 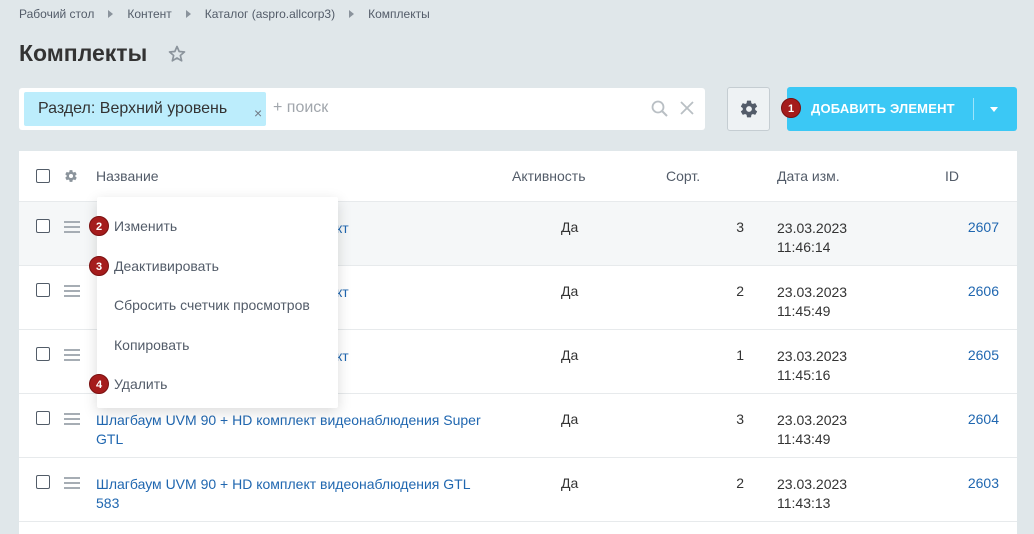 What do you see at coordinates (300, 108) in the screenshot?
I see `search-input: + поиск` at bounding box center [300, 108].